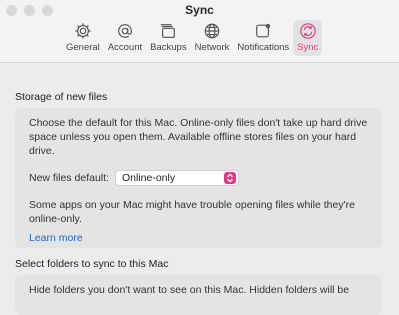 This screenshot has width=399, height=315. I want to click on tab-label: Network, so click(212, 47).